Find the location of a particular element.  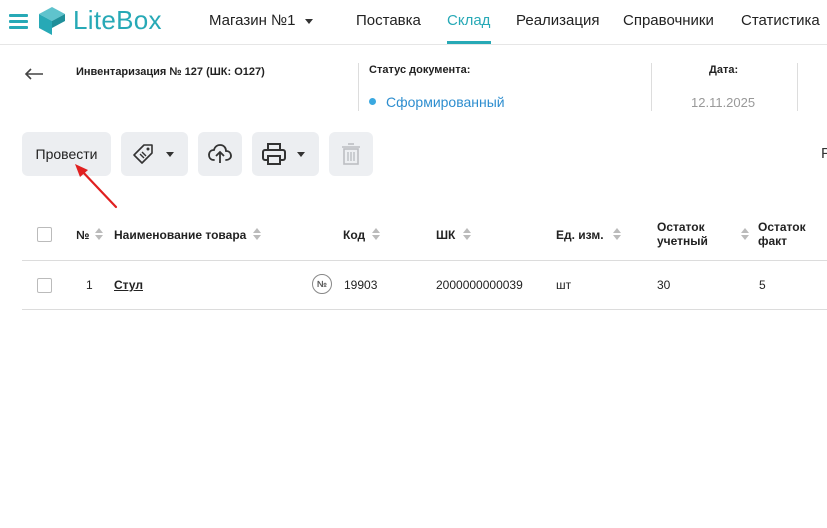

cloud-upload-icon is located at coordinates (220, 153).